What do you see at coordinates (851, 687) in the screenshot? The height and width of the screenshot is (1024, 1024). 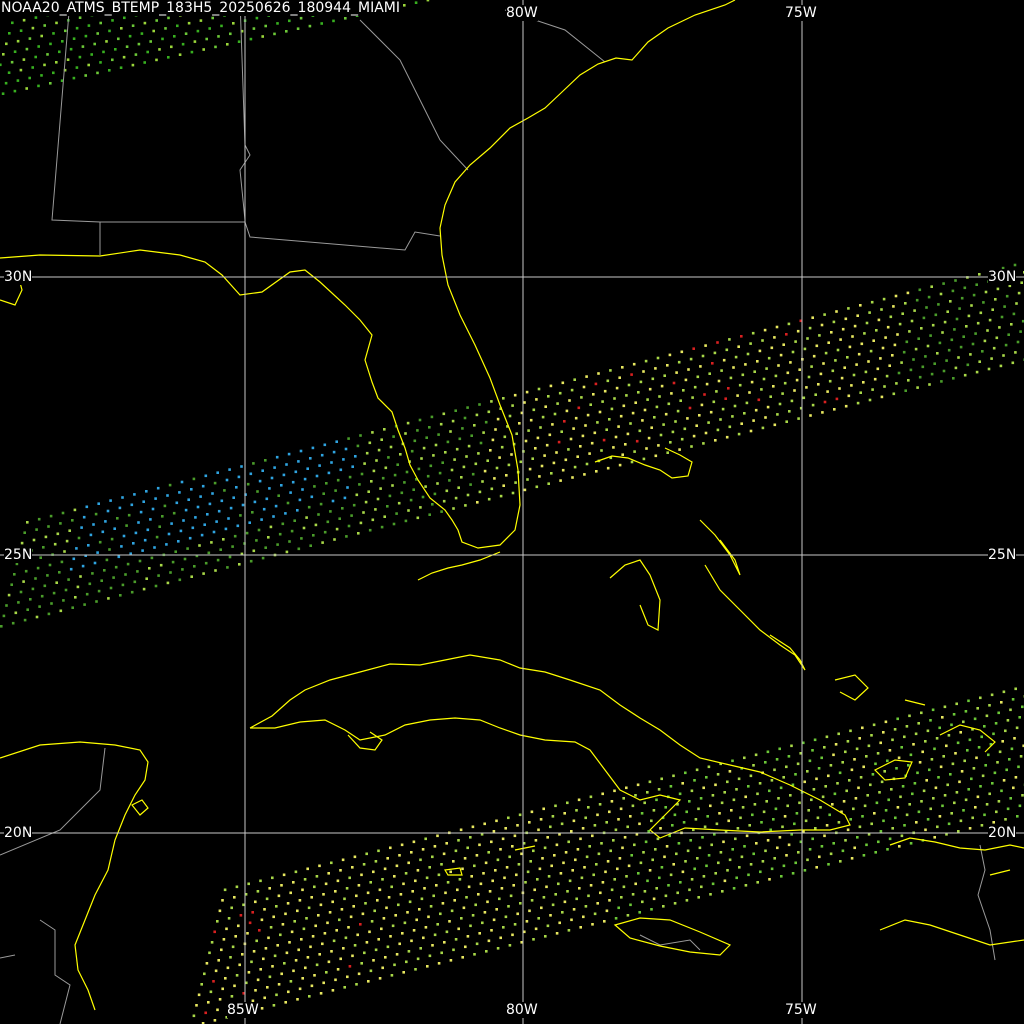 I see `coast-great-inagua` at bounding box center [851, 687].